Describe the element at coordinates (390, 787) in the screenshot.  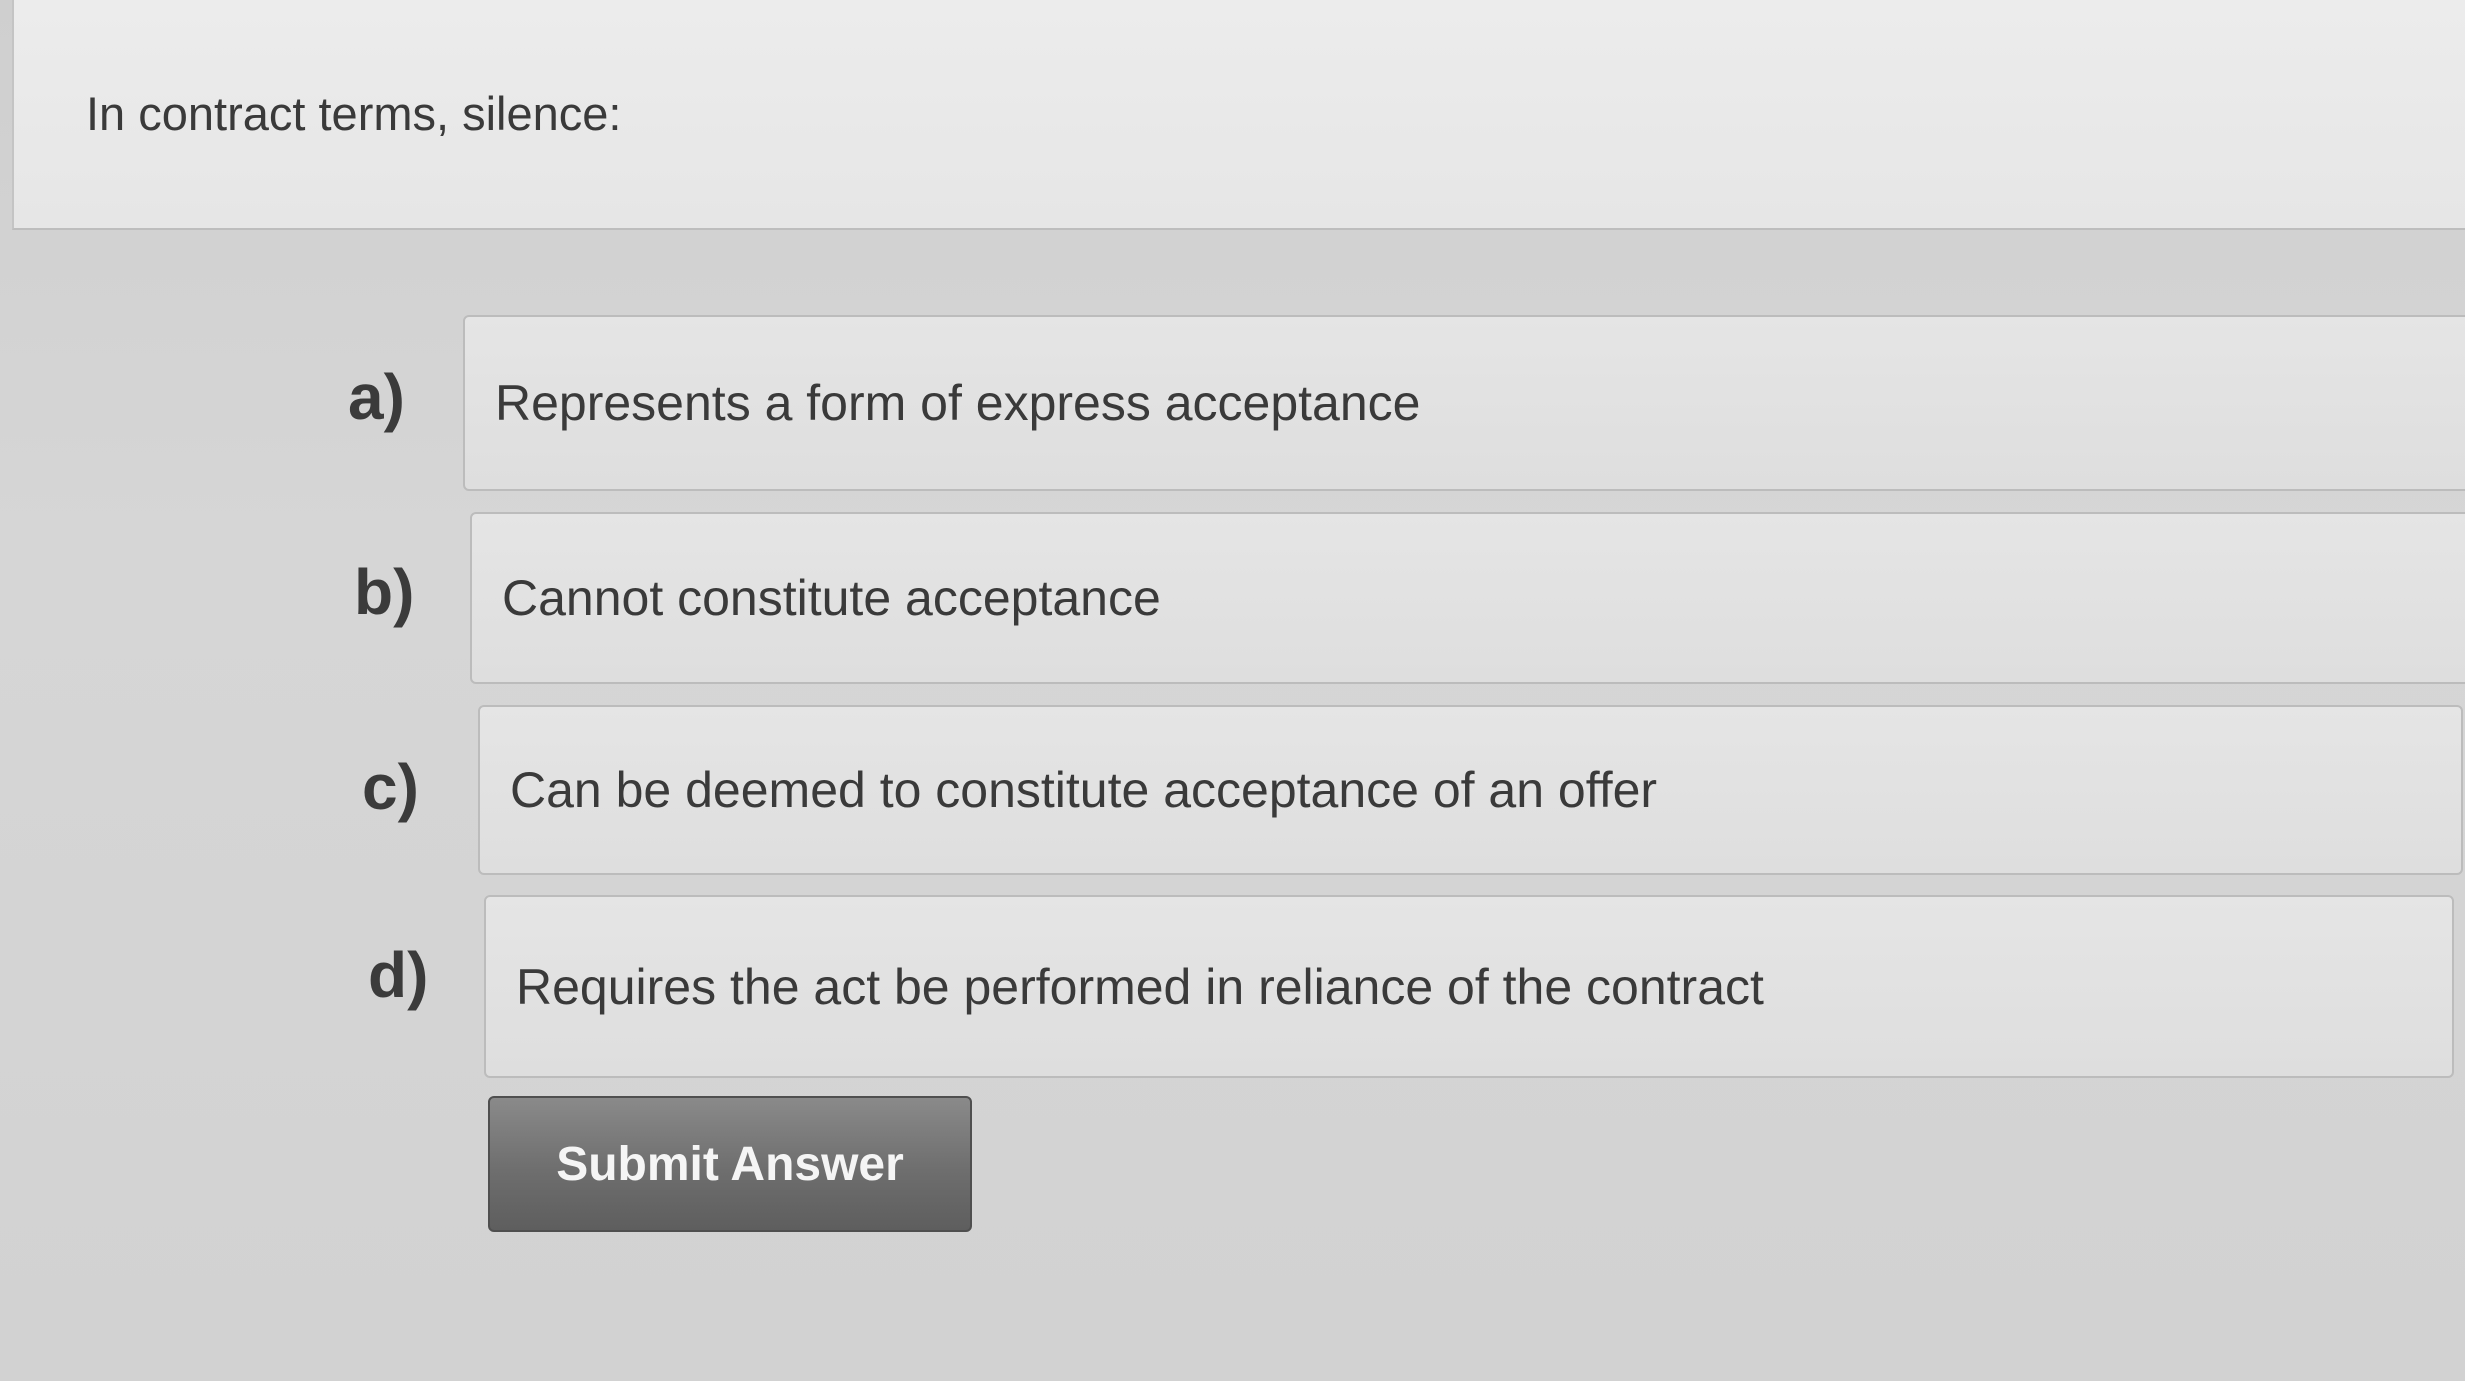
I see `option-c-letter: c)` at that location.